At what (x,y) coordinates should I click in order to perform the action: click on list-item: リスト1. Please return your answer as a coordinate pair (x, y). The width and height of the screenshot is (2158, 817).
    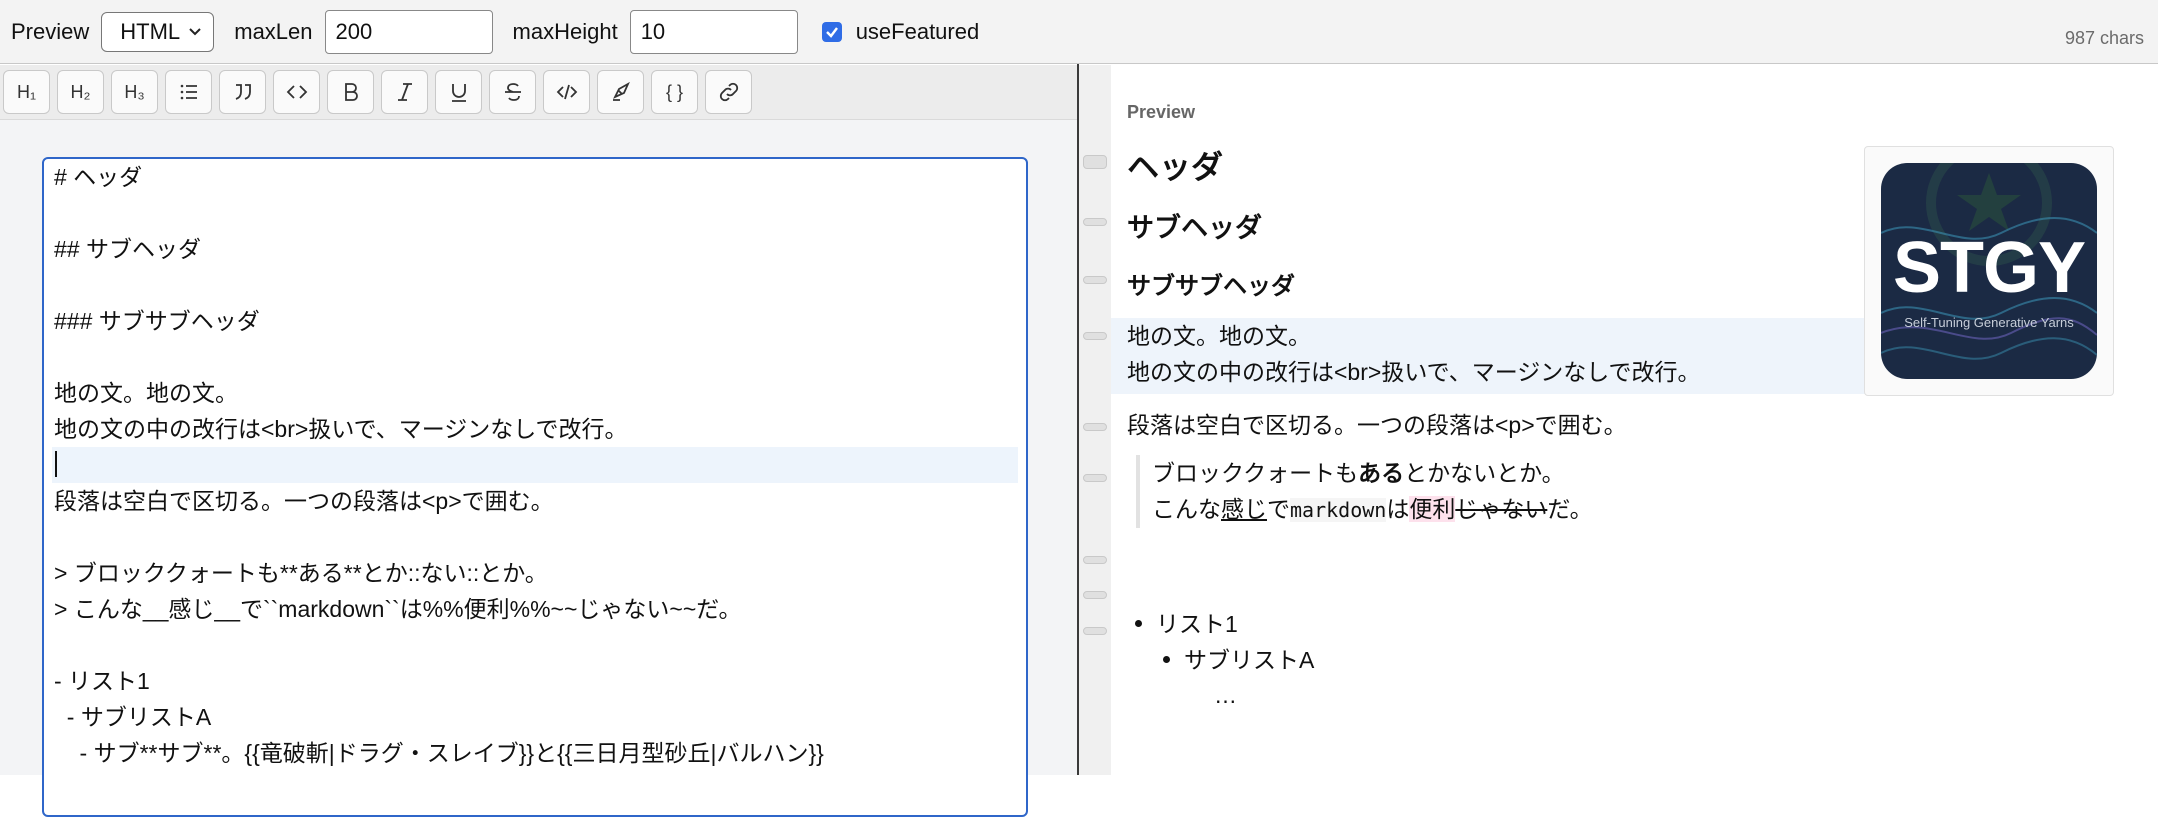
    Looking at the image, I should click on (1182, 624).